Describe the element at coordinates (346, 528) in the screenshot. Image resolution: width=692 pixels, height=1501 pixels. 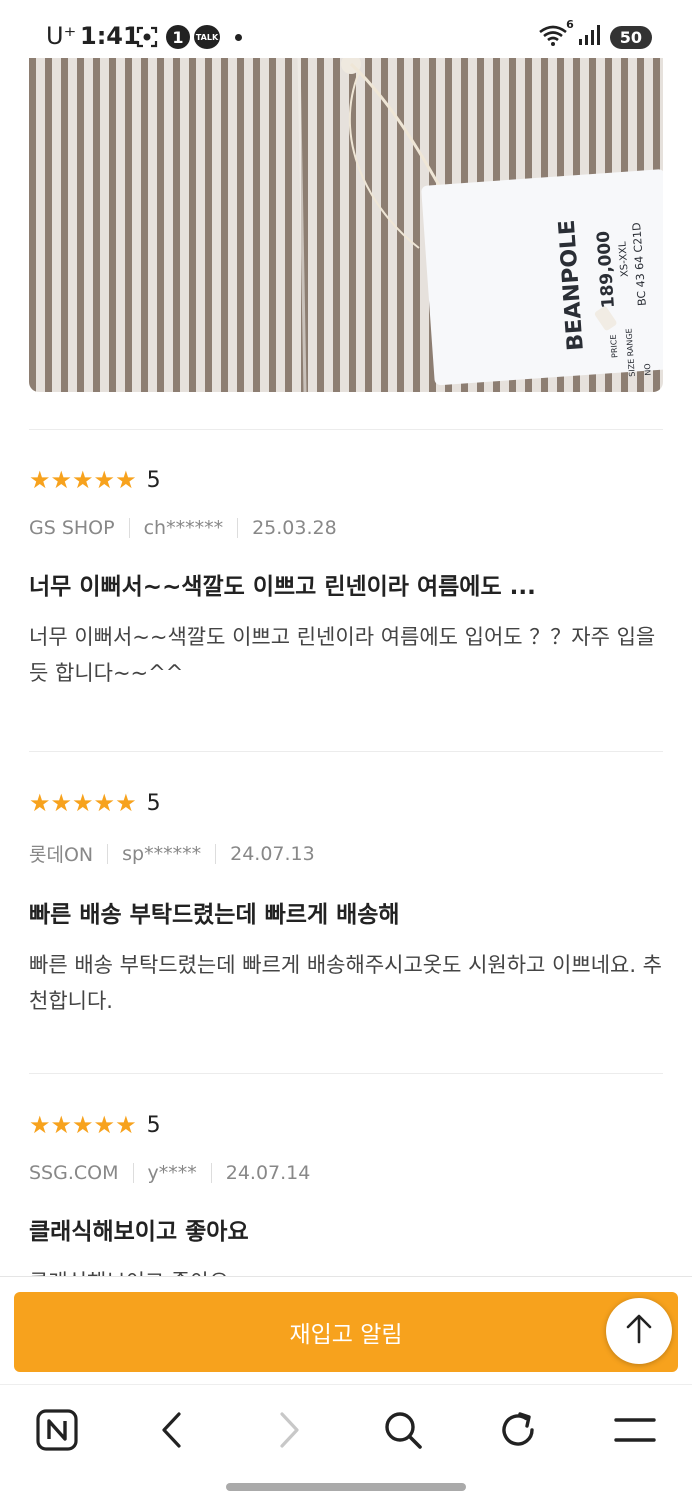
I see `review-meta: GS SHOP ch****** 25.03.28` at that location.